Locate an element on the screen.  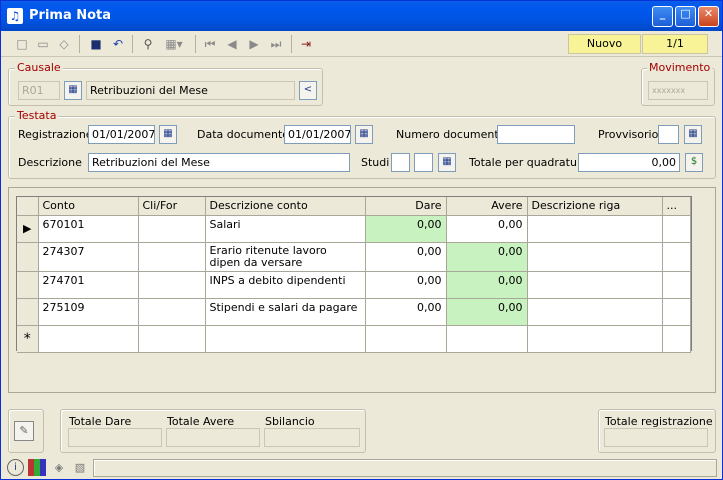
prev-icon: ◀ is located at coordinates (232, 44).